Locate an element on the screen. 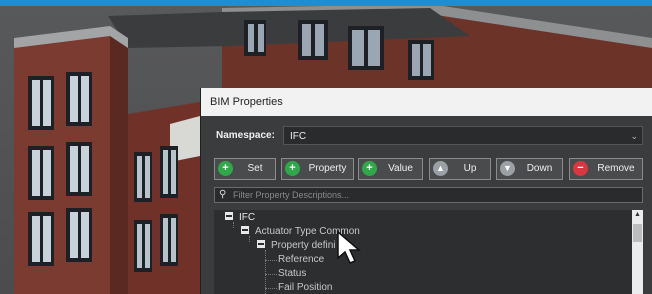 The height and width of the screenshot is (294, 652). add-set-button: + Set is located at coordinates (245, 169).